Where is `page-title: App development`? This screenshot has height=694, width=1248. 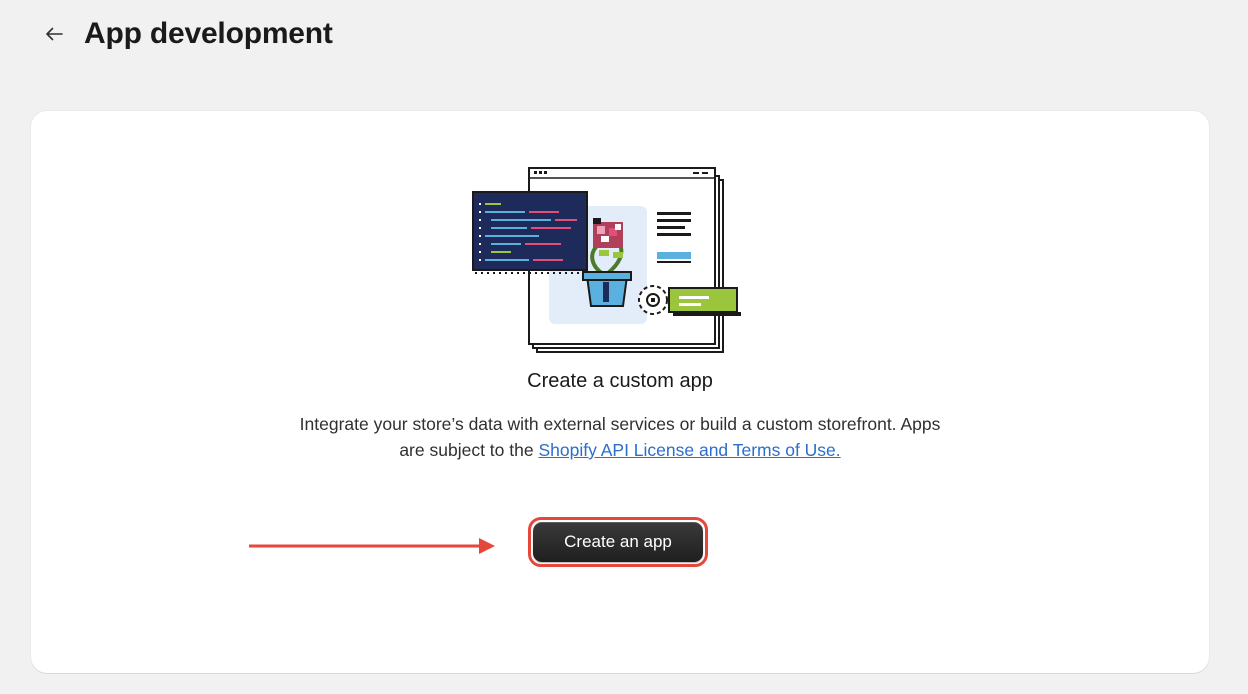
page-title: App development is located at coordinates (208, 33).